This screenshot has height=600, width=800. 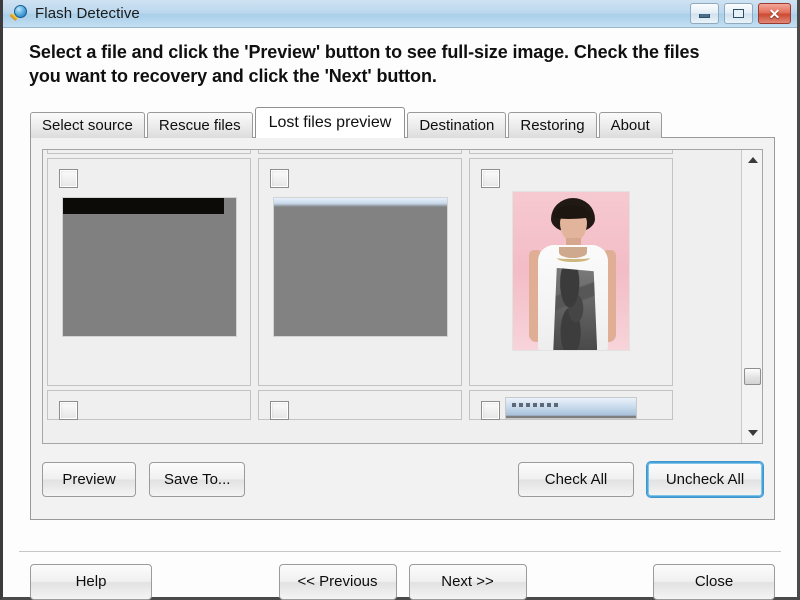 What do you see at coordinates (467, 581) in the screenshot?
I see `next-button: Next >>` at bounding box center [467, 581].